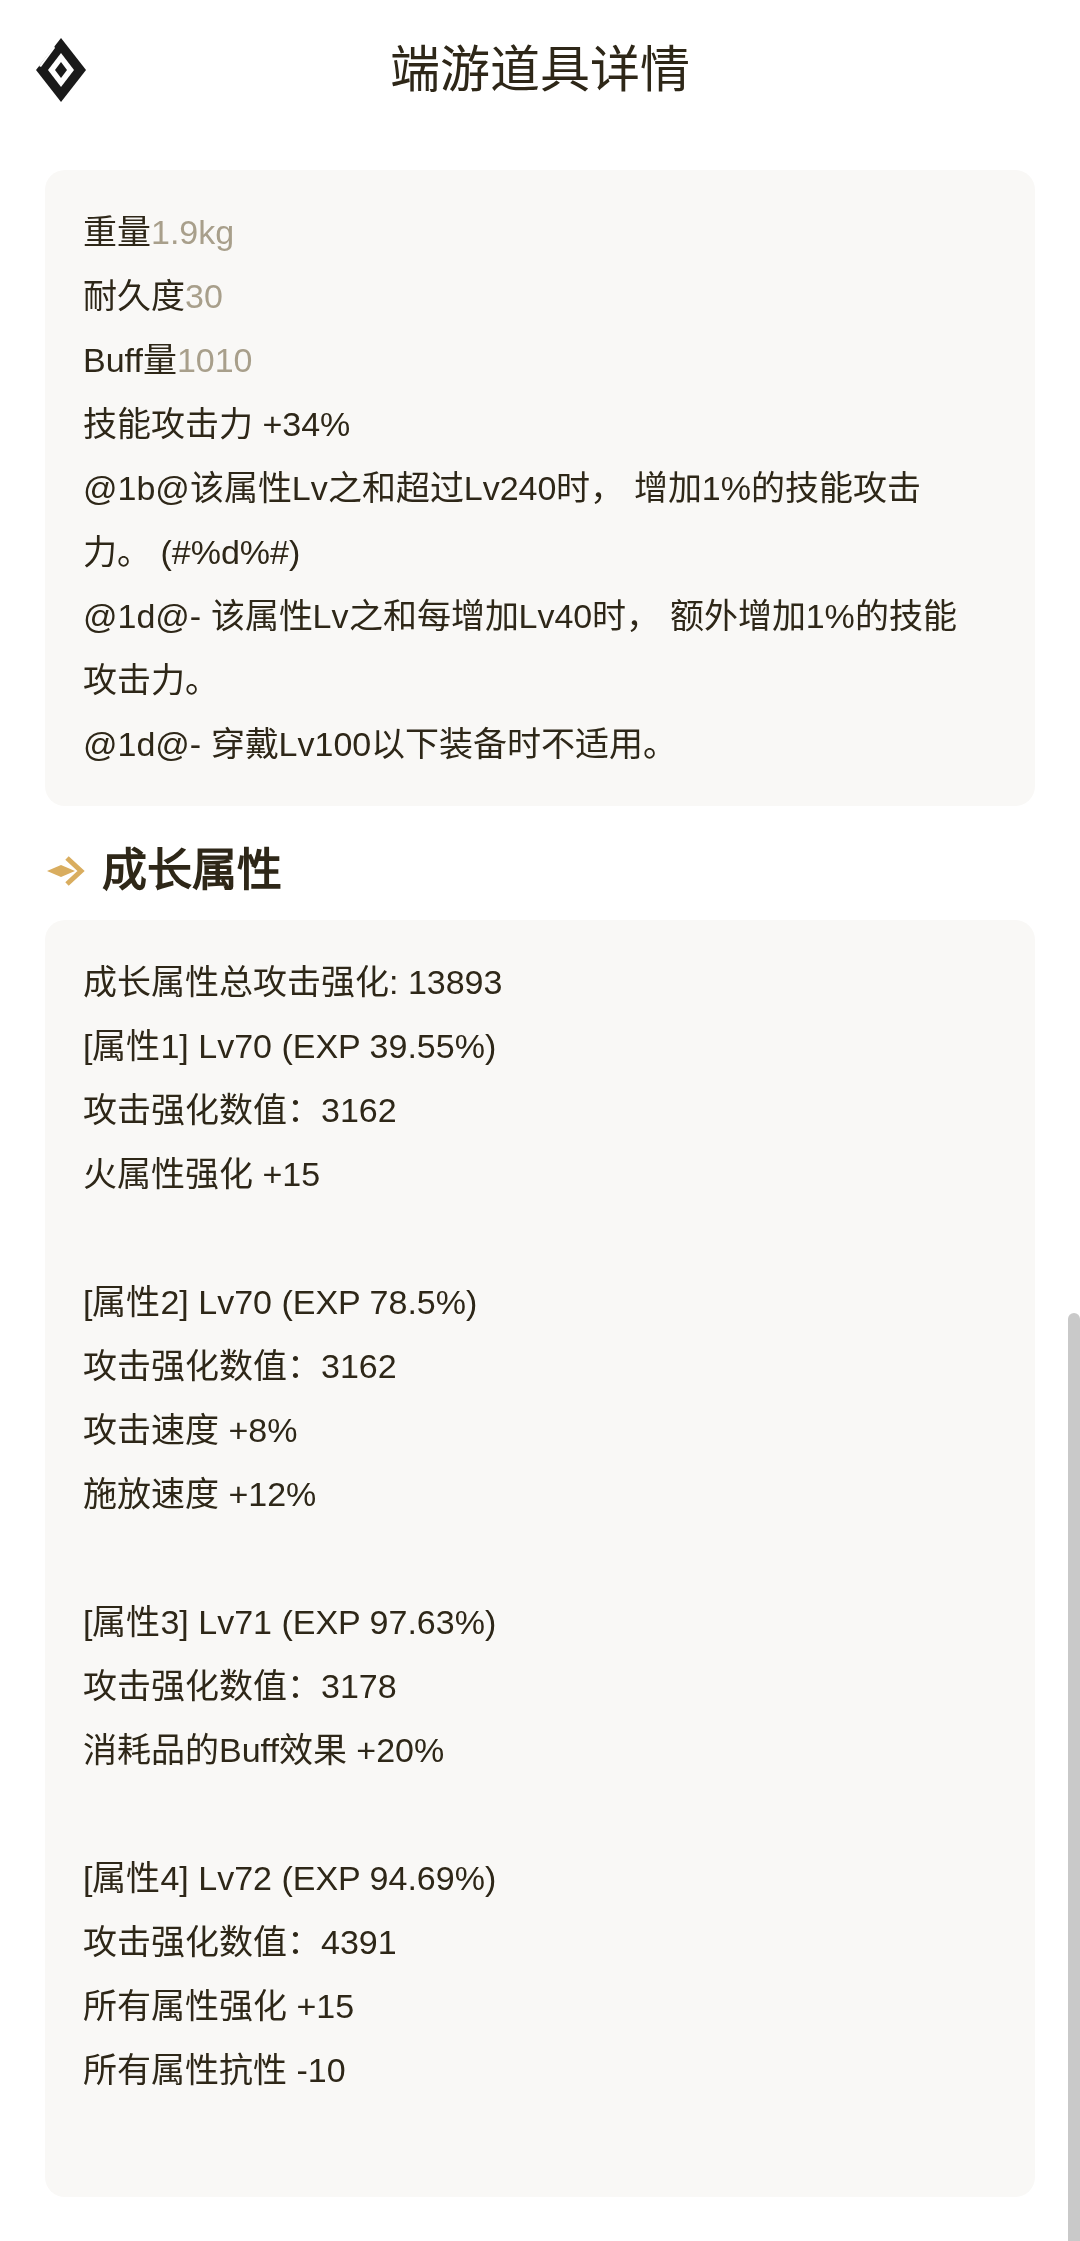 The height and width of the screenshot is (2241, 1080). Describe the element at coordinates (240, 1686) in the screenshot. I see `attribute-text: 攻击强化数值：3178` at that location.